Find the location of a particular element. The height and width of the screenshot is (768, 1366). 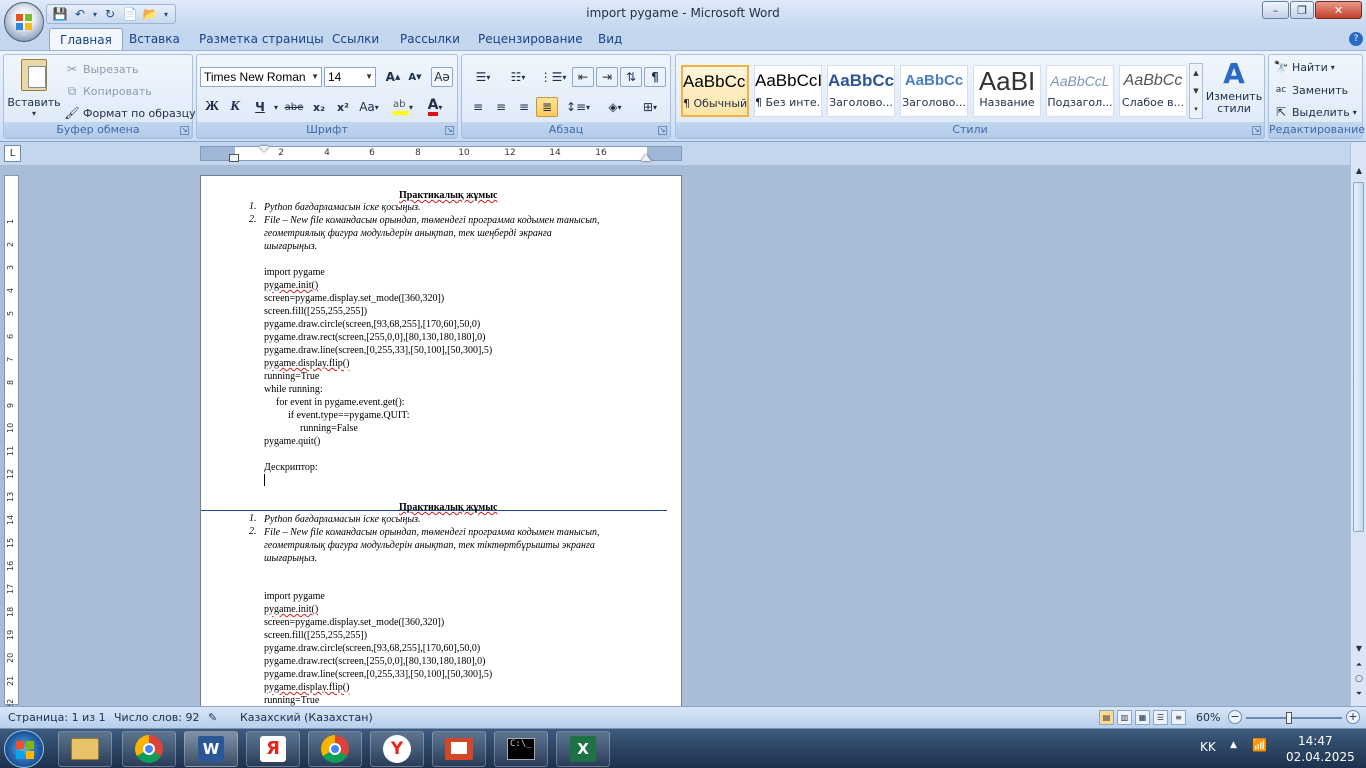

replace-button: ac Заменить is located at coordinates (1310, 90).